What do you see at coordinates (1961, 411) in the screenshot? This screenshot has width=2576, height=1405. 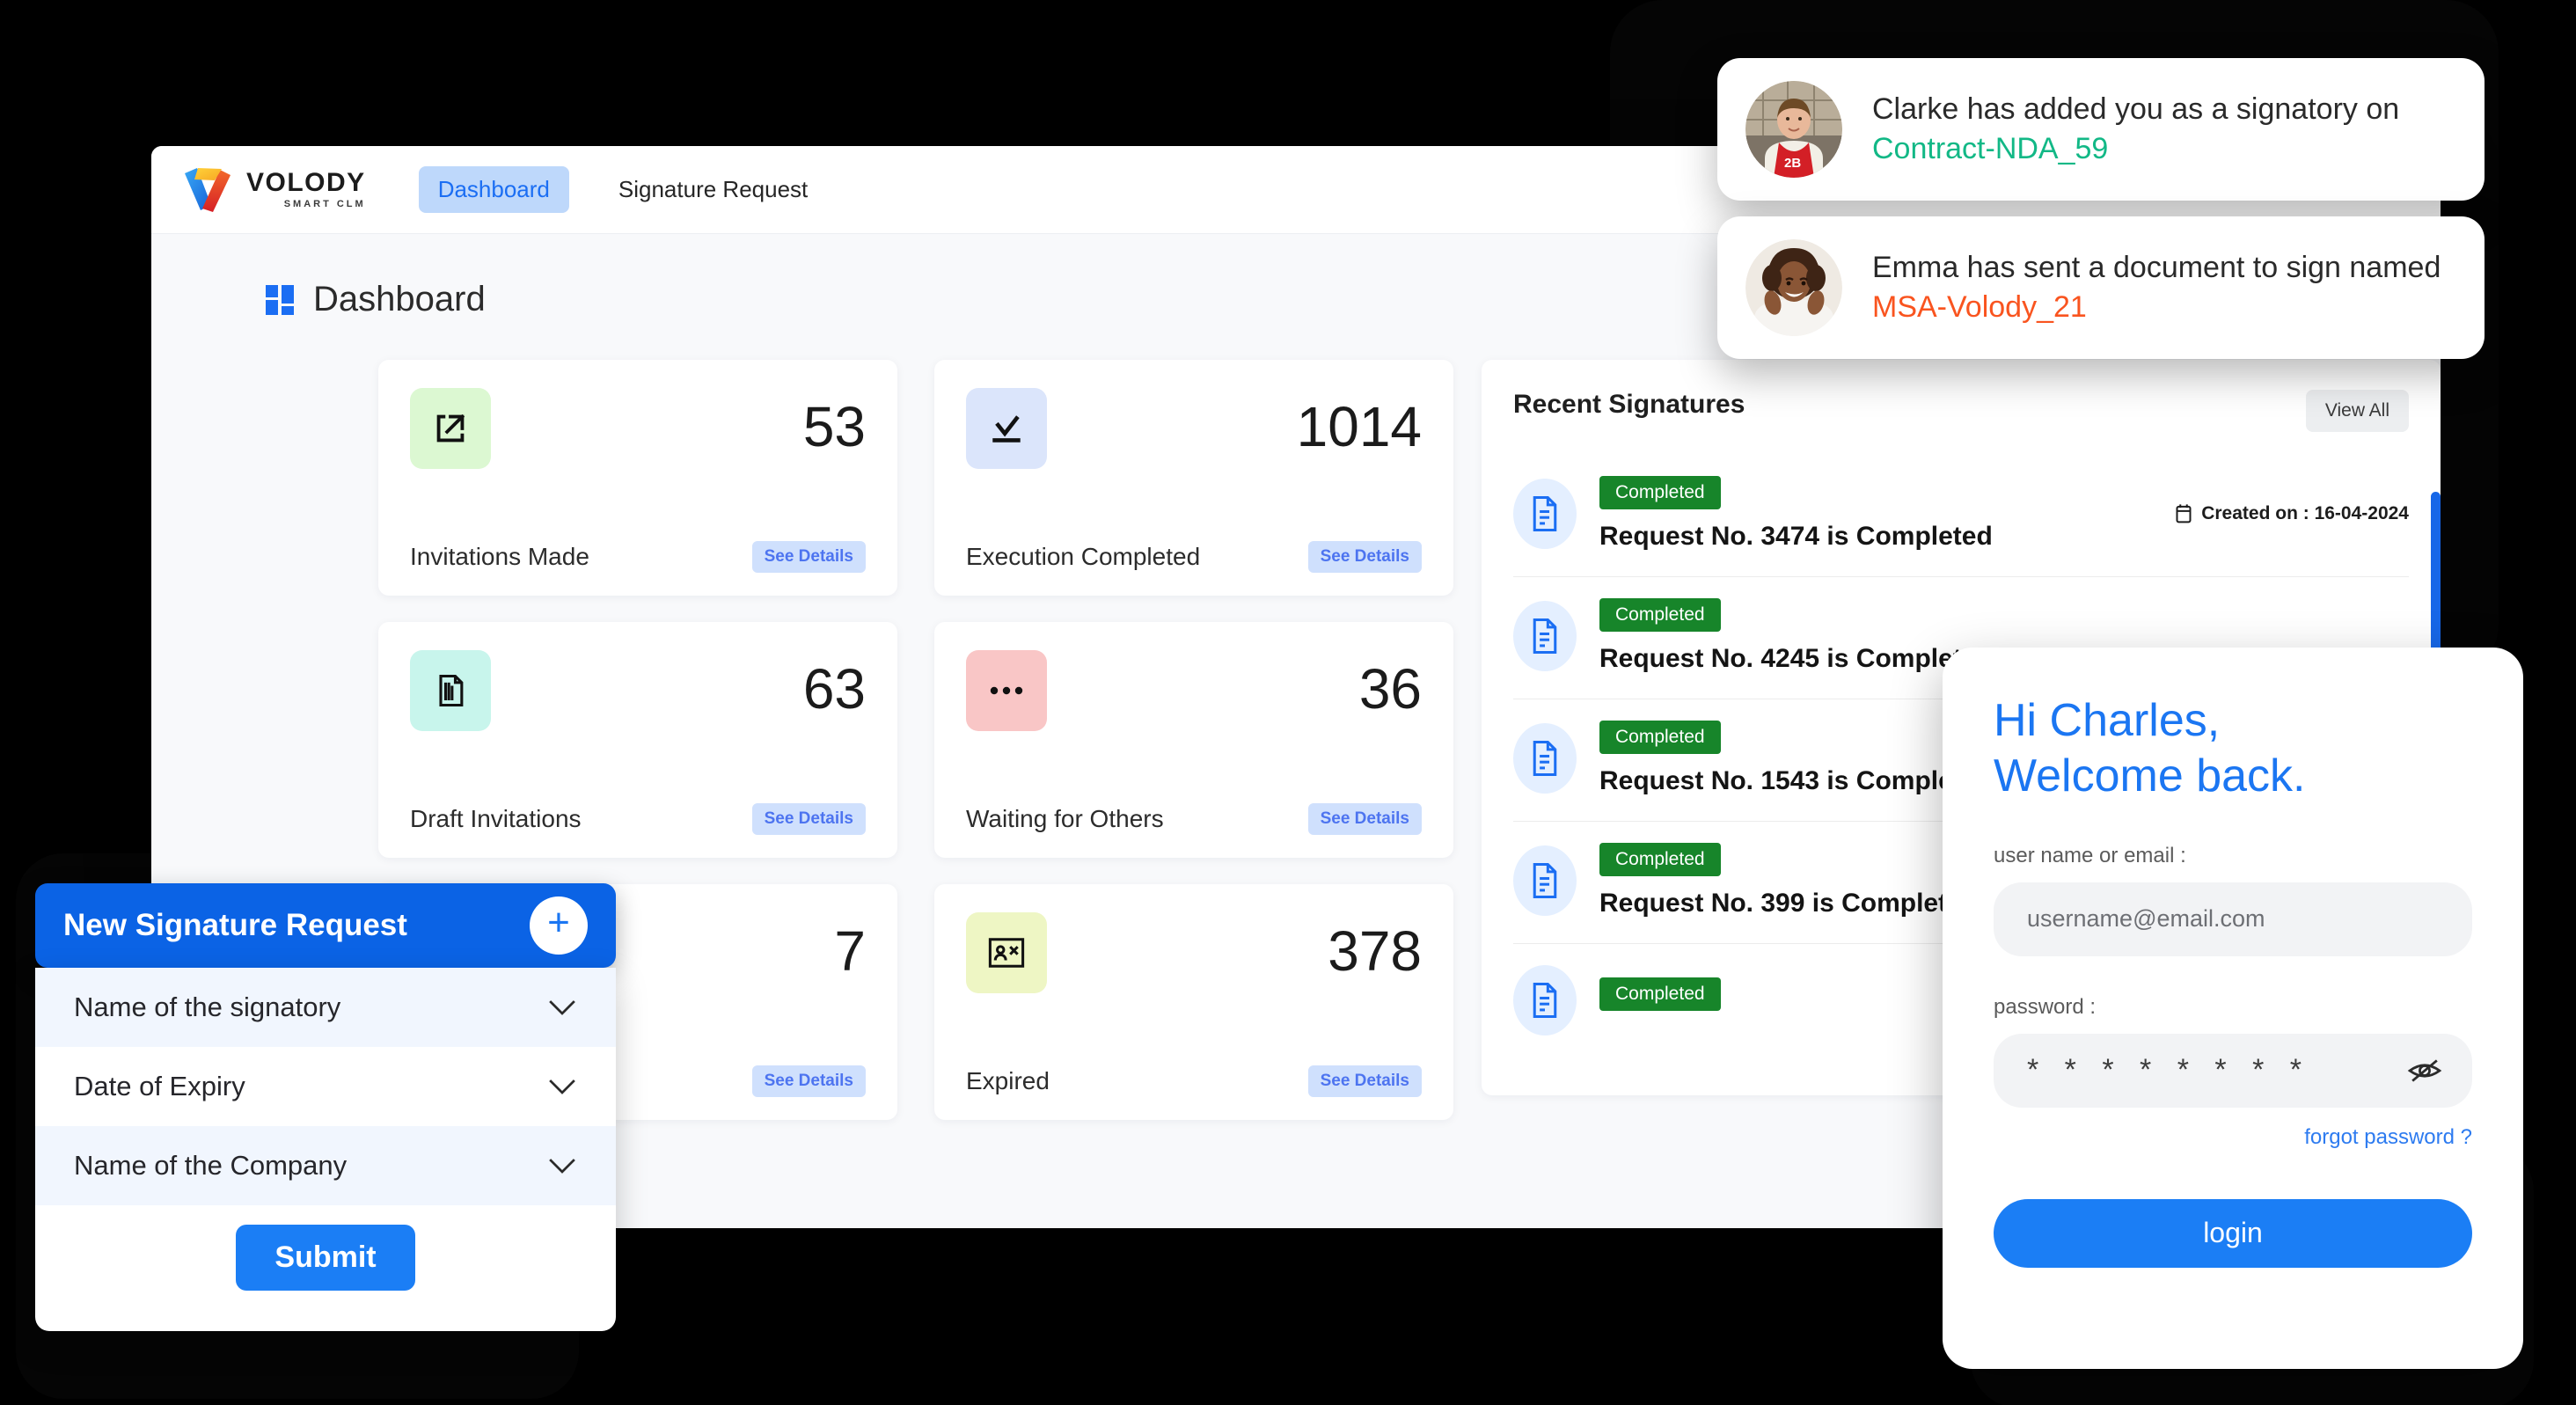 I see `recent-signatures-header: Recent Signatures View All` at bounding box center [1961, 411].